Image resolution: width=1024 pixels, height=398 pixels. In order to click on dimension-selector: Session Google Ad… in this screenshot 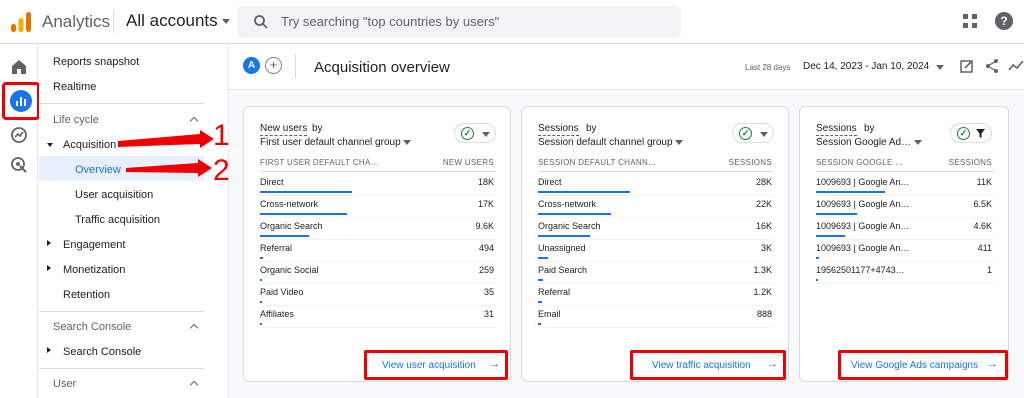, I will do `click(869, 142)`.